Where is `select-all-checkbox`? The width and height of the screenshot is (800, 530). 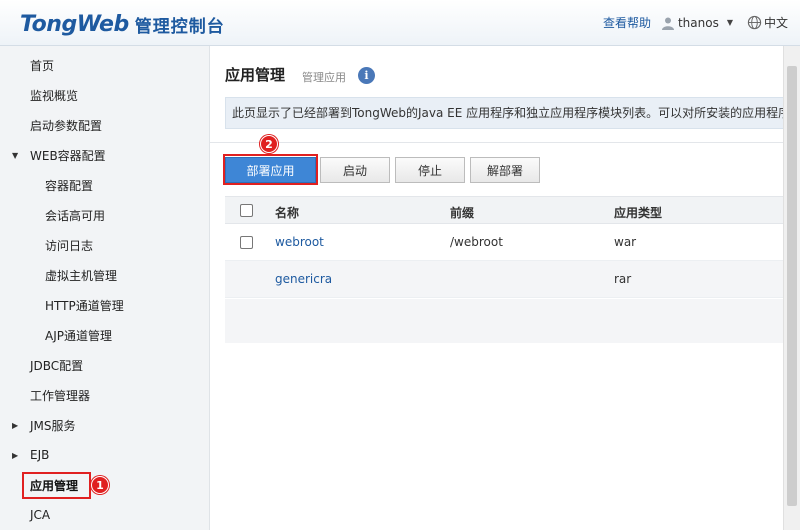 select-all-checkbox is located at coordinates (246, 210).